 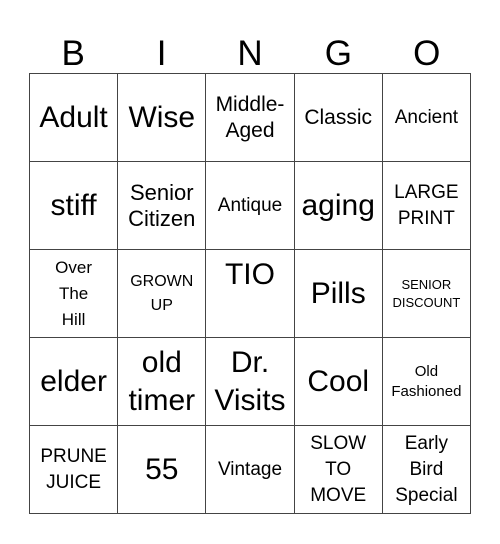 I want to click on cell-text: Pills, so click(x=338, y=293).